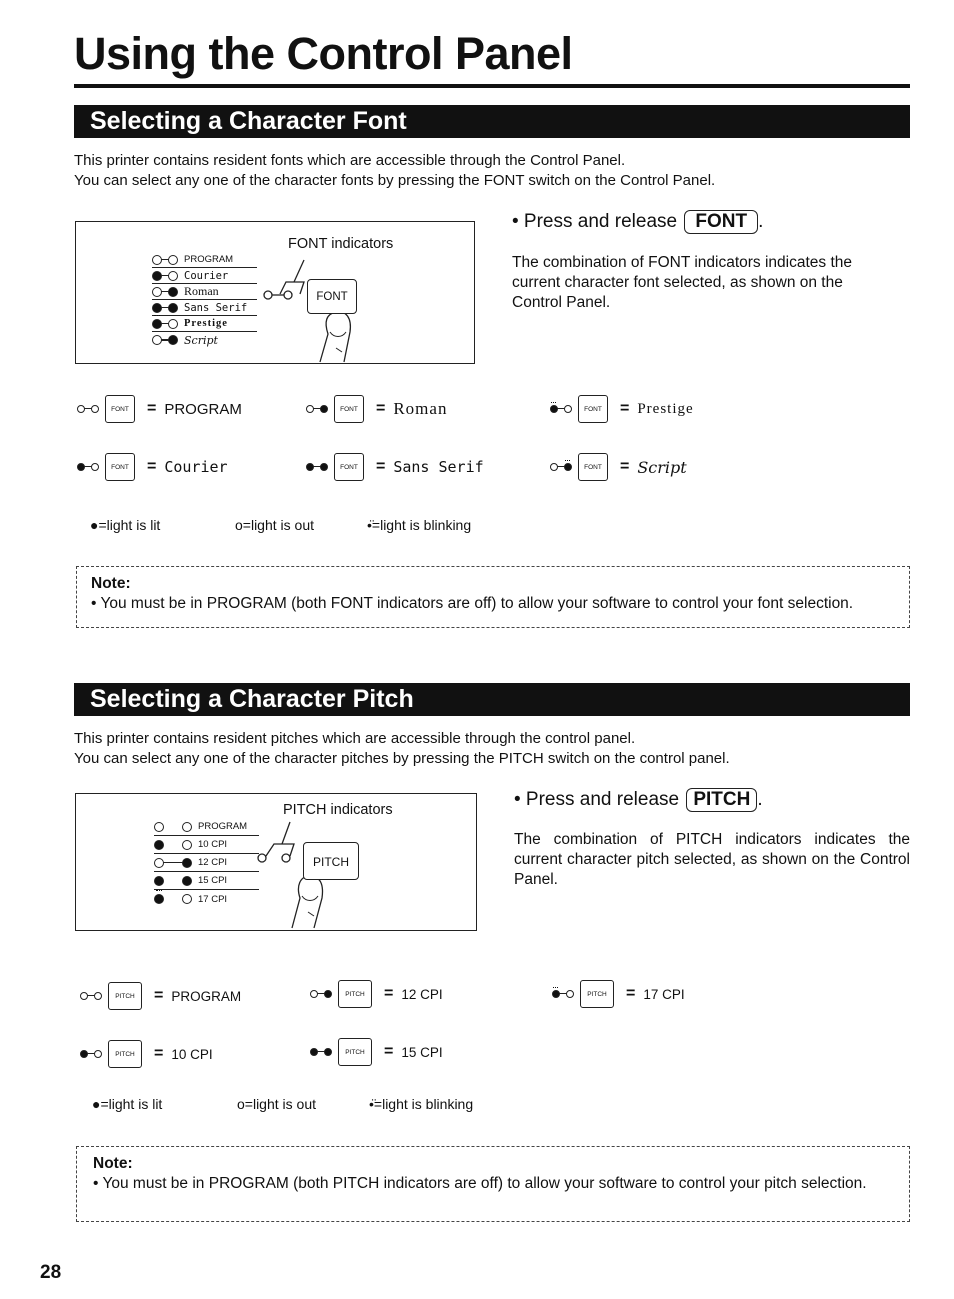 The width and height of the screenshot is (954, 1299). What do you see at coordinates (492, 121) in the screenshot?
I see `font-section-heading: Selecting a Character Font` at bounding box center [492, 121].